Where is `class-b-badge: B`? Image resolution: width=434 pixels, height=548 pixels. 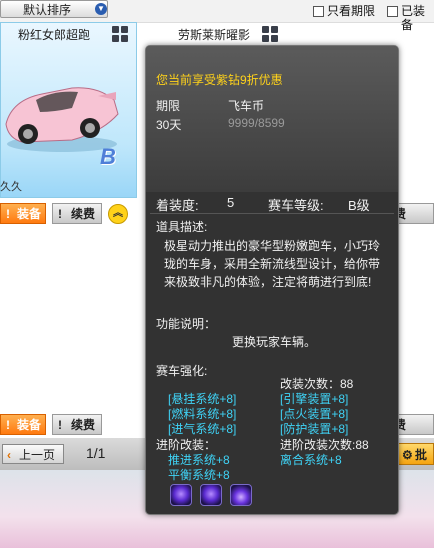 class-b-badge: B is located at coordinates (108, 156).